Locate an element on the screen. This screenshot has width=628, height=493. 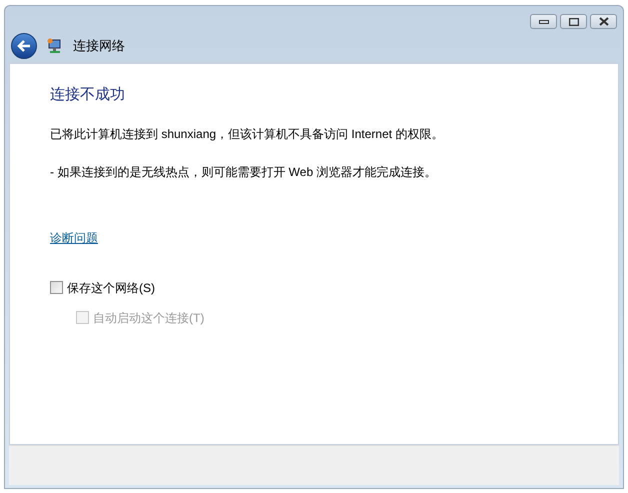
close-button is located at coordinates (603, 21).